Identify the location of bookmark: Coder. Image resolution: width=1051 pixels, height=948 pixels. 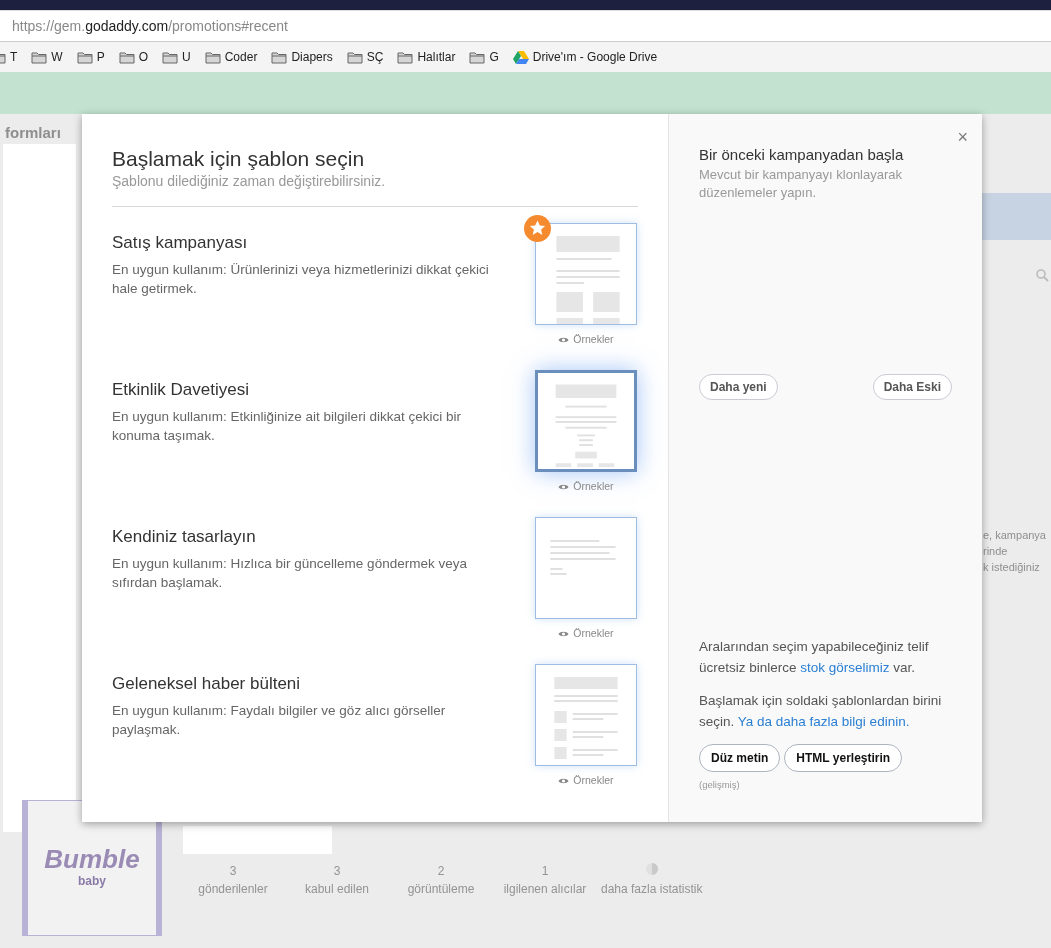
(231, 57).